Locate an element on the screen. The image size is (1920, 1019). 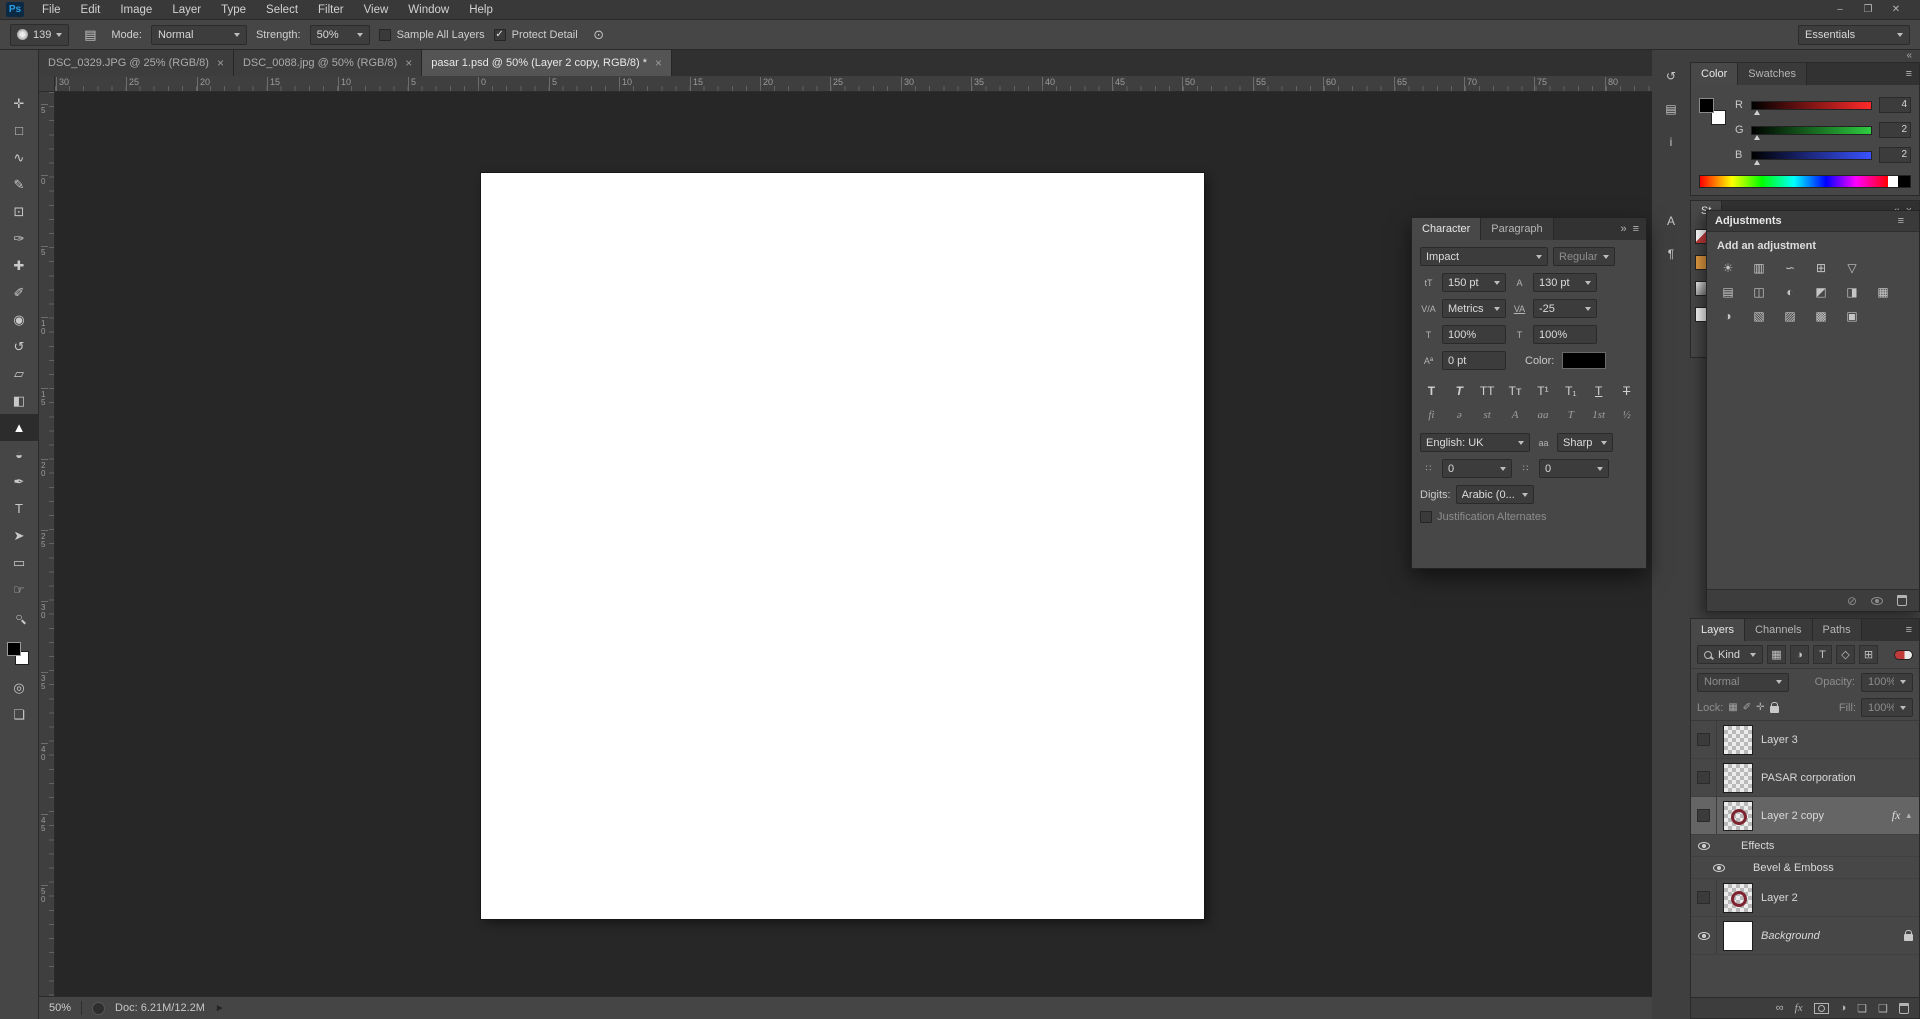
lock-all-icon is located at coordinates (1774, 707).